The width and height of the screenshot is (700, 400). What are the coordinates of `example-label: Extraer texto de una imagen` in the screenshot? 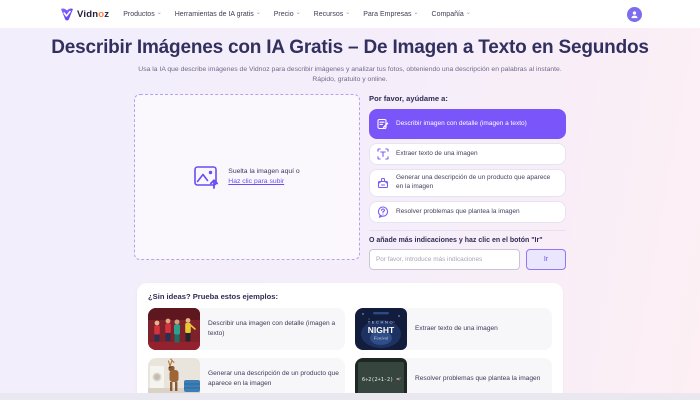 It's located at (456, 329).